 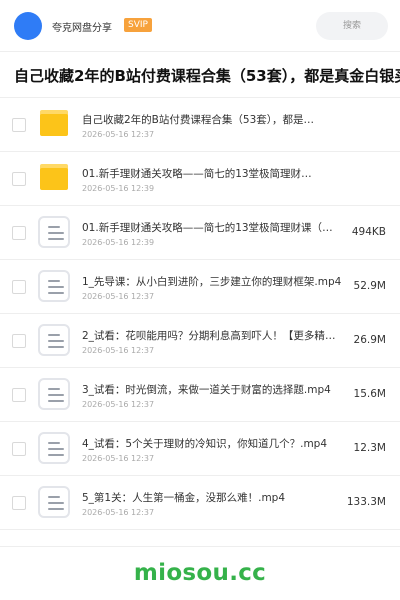 What do you see at coordinates (82, 28) in the screenshot?
I see `brand-name: 夸克网盘分享` at bounding box center [82, 28].